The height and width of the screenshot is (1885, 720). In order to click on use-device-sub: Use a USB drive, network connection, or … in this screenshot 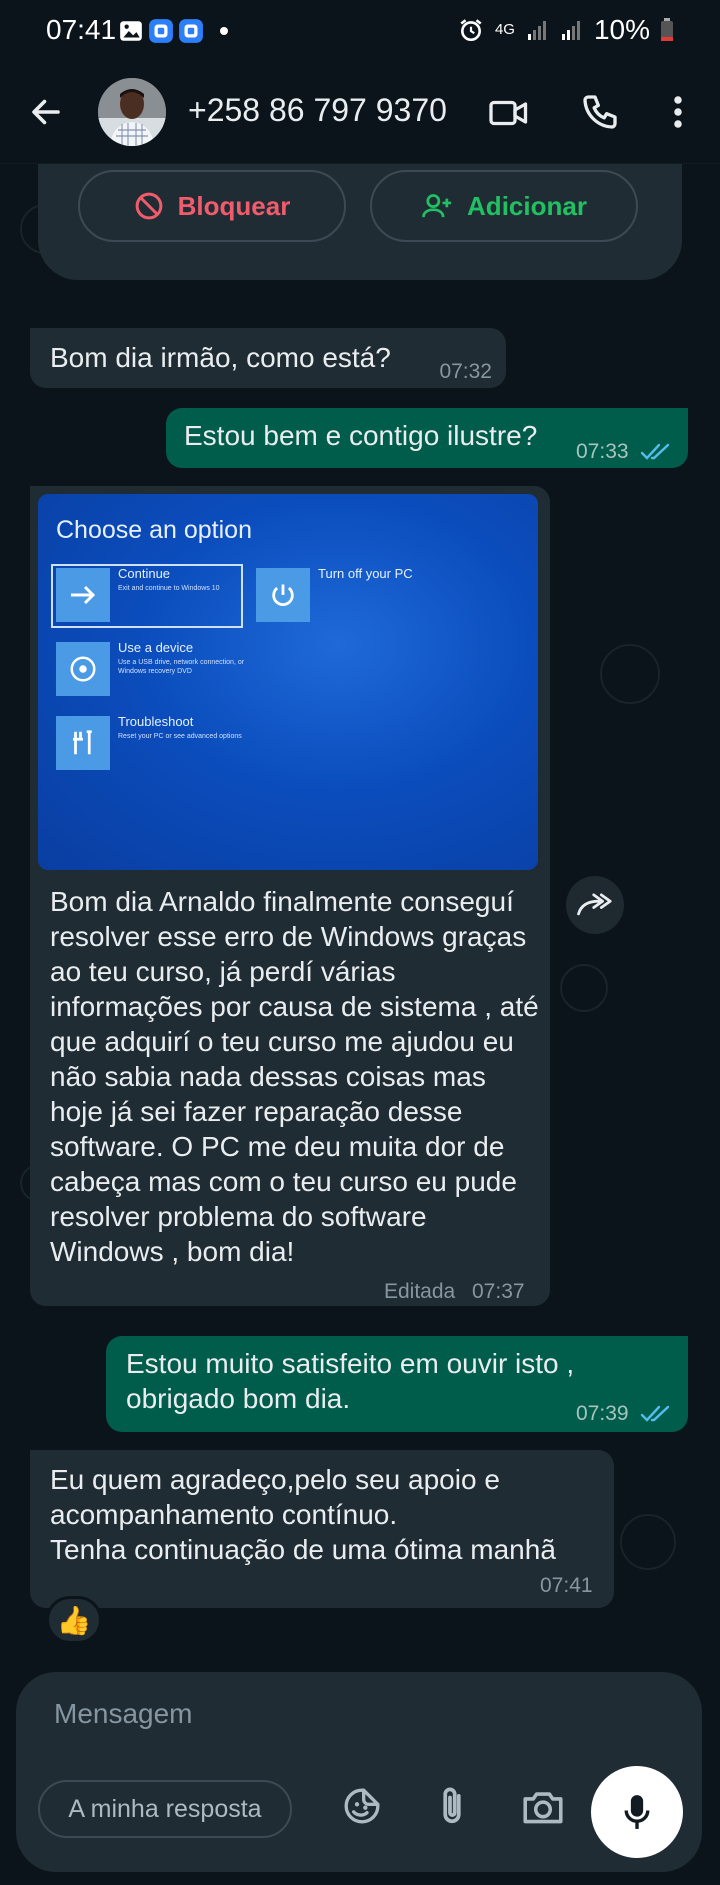, I will do `click(181, 667)`.